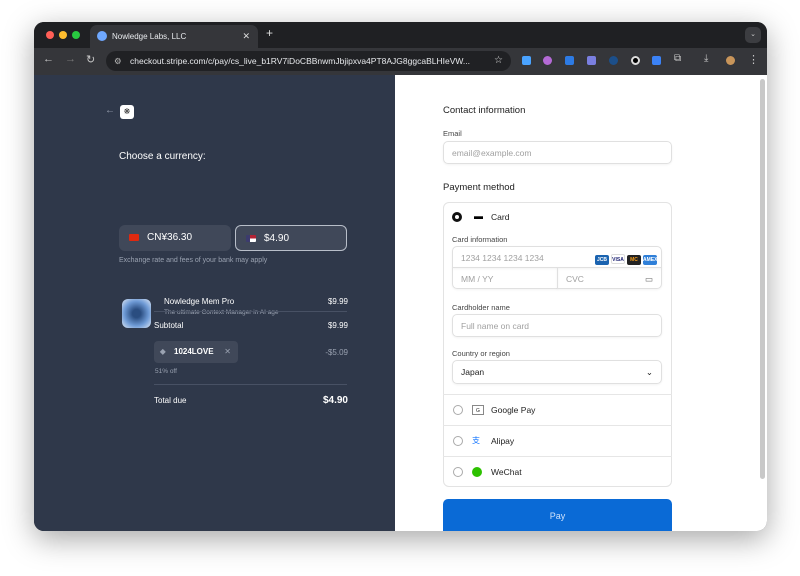 The image size is (800, 576). Describe the element at coordinates (498, 61) in the screenshot. I see `bookmark-star-icon: ☆` at that location.